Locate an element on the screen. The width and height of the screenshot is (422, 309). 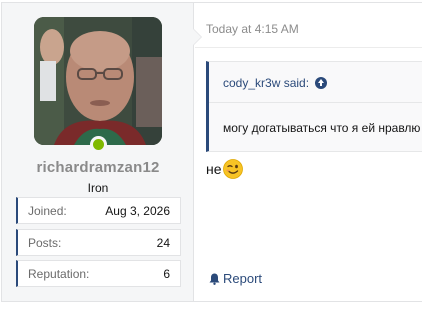
wink-emoji-icon is located at coordinates (232, 169).